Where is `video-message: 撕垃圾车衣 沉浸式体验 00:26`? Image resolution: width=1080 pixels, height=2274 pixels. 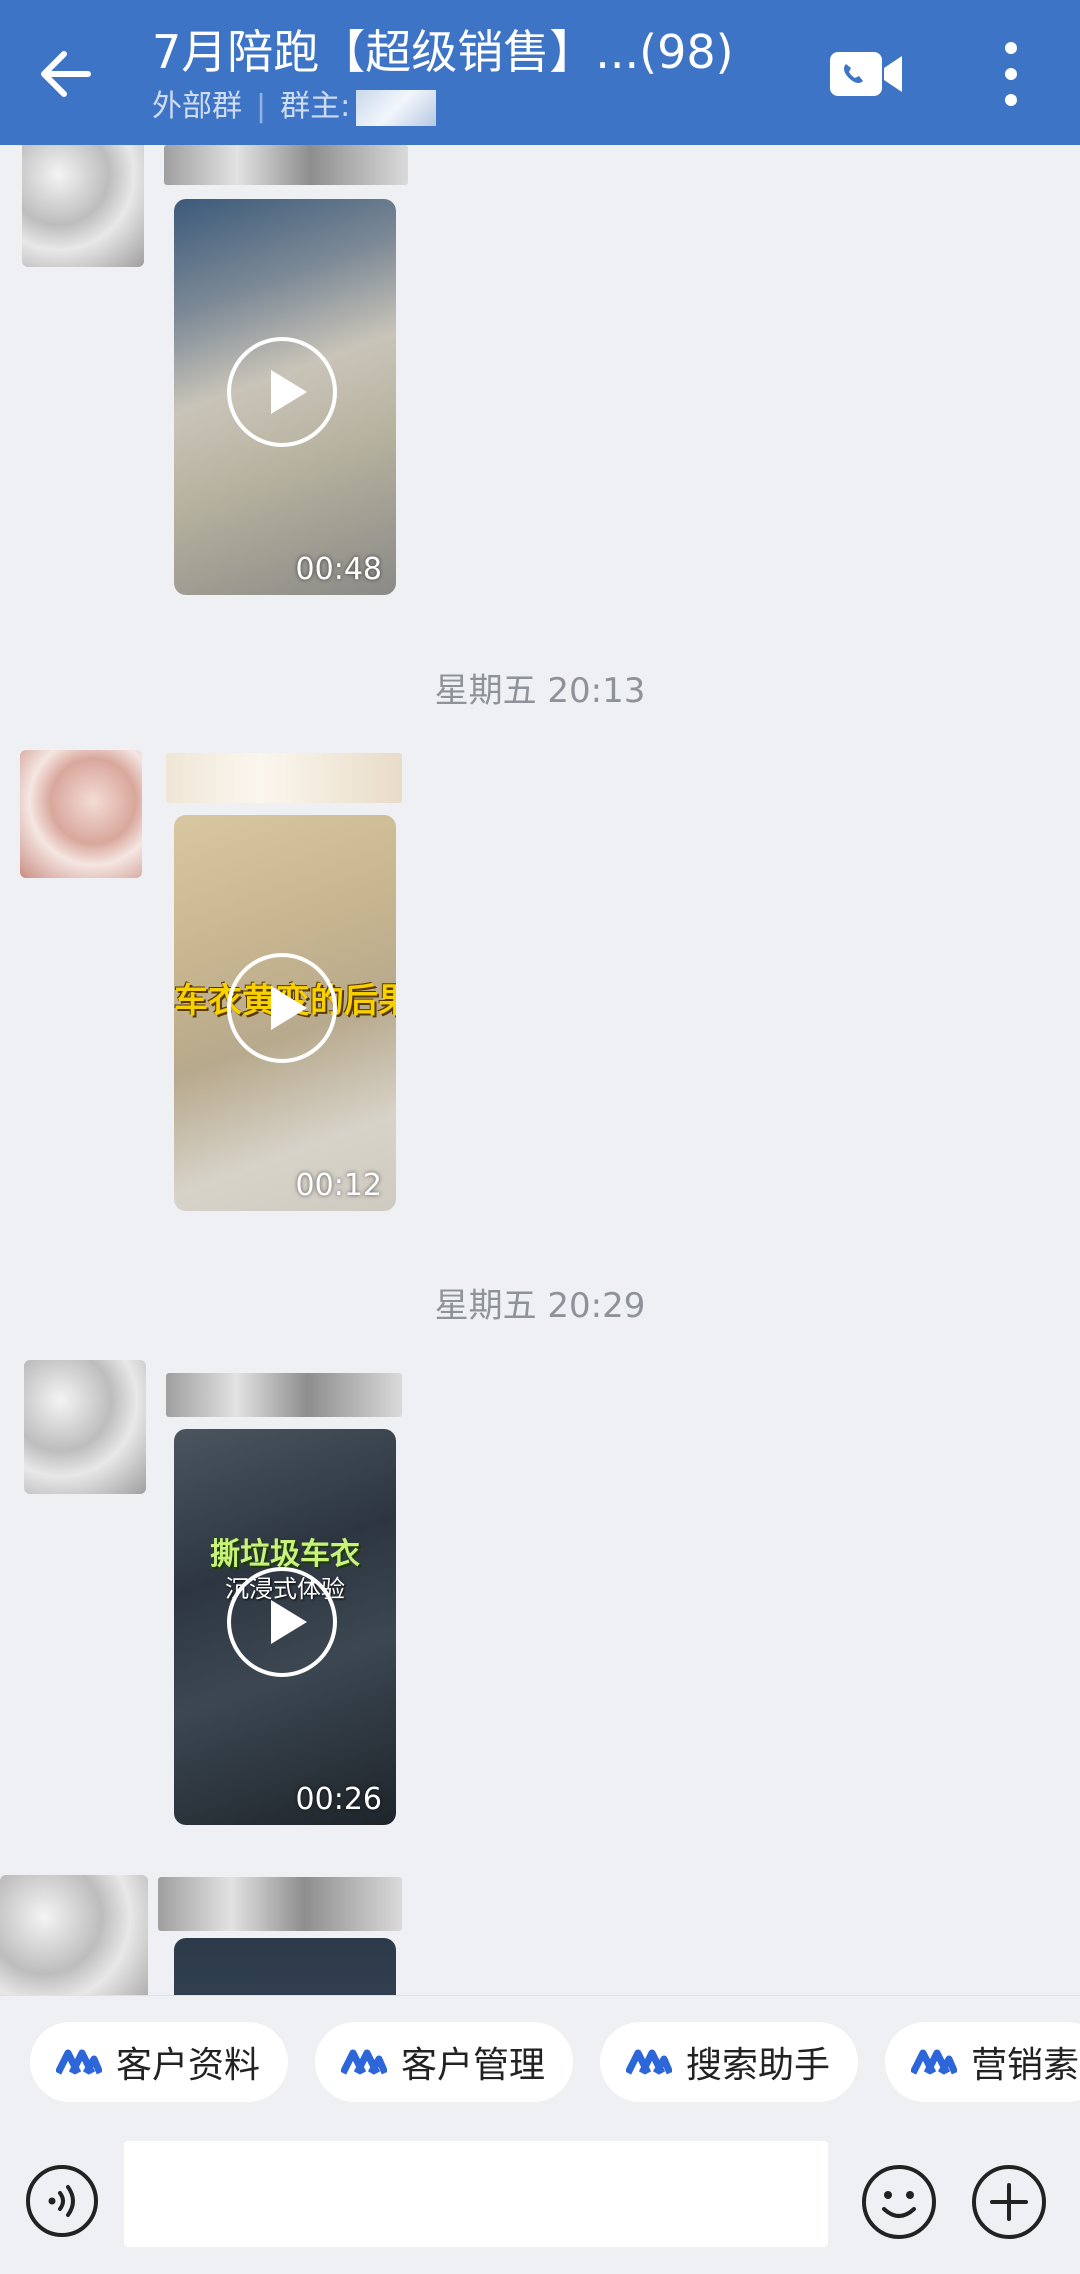
video-message: 撕垃圾车衣 沉浸式体验 00:26 is located at coordinates (285, 1627).